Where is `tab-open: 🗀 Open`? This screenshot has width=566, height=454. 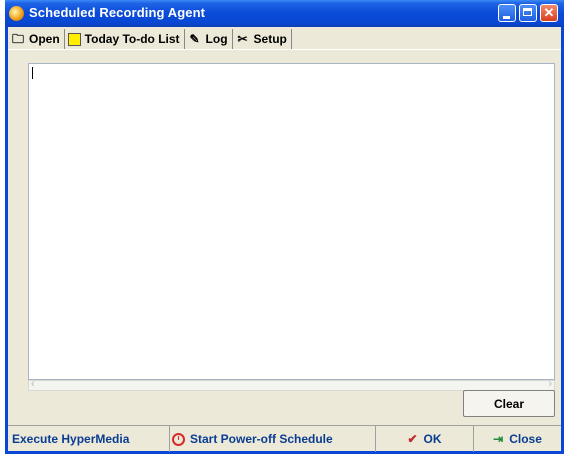
tab-open: 🗀 Open is located at coordinates (36, 39).